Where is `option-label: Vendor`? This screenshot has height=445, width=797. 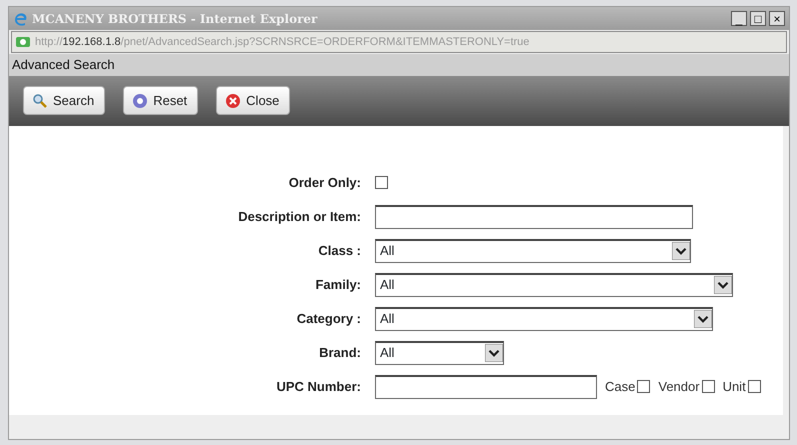
option-label: Vendor is located at coordinates (679, 387).